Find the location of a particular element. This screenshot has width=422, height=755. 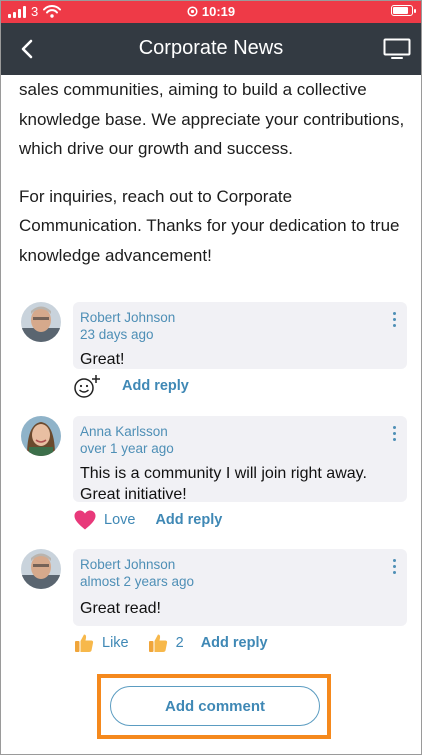

cast-button is located at coordinates (397, 49).